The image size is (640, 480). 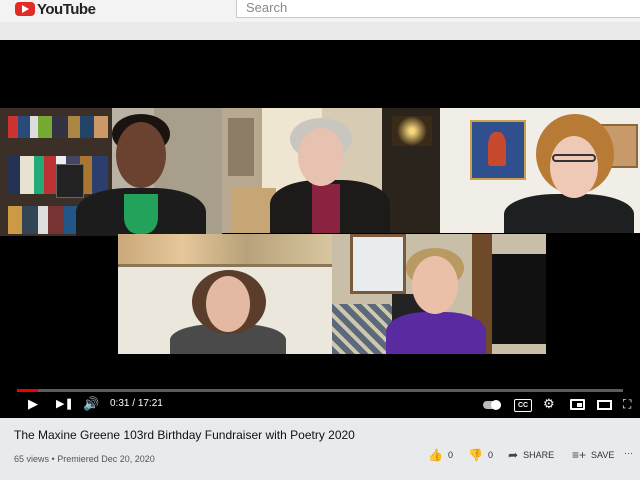 I want to click on participant-4-head, so click(x=228, y=304).